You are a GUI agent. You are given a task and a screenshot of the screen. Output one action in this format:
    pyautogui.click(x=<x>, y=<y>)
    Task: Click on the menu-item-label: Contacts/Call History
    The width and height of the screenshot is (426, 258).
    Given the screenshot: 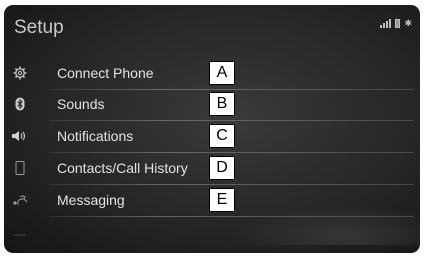 What is the action you would take?
    pyautogui.click(x=122, y=168)
    